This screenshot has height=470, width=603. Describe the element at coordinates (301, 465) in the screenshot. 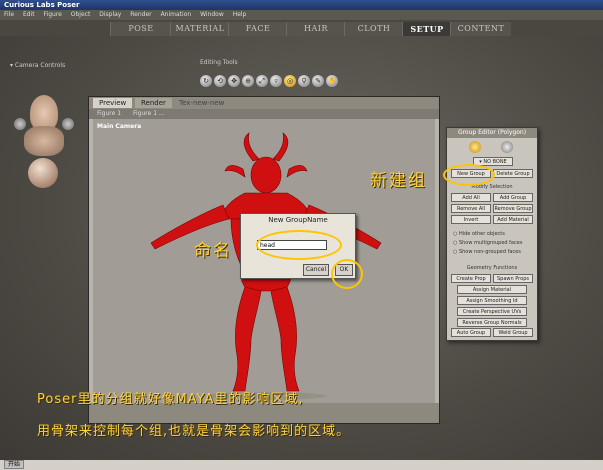

I see `taskbar: 开始` at that location.